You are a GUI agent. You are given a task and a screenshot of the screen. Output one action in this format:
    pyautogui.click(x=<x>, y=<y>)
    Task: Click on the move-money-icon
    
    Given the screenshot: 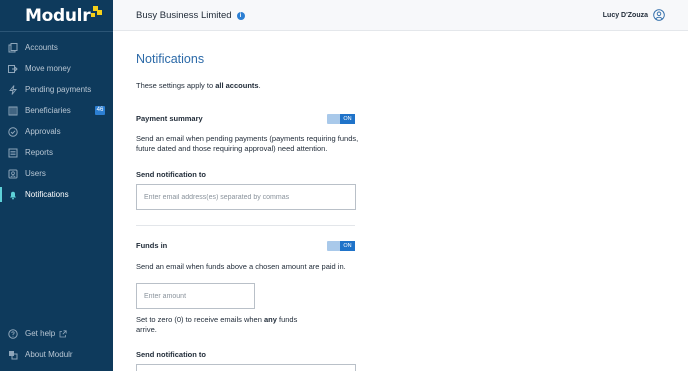 What is the action you would take?
    pyautogui.click(x=13, y=69)
    